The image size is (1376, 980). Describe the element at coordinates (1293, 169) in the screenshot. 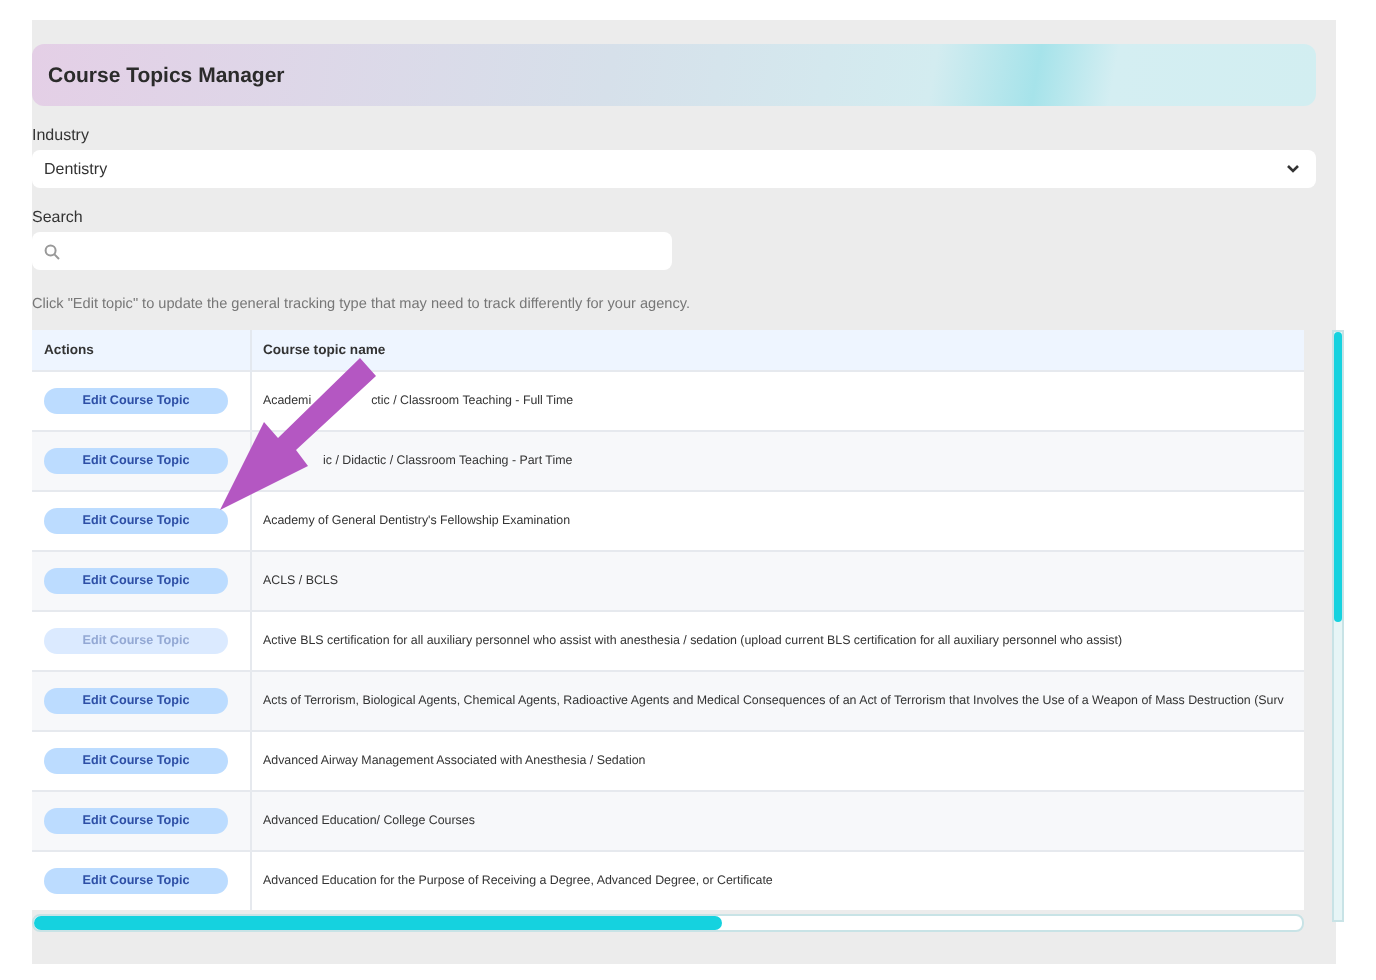

I see `chevron-down-icon` at that location.